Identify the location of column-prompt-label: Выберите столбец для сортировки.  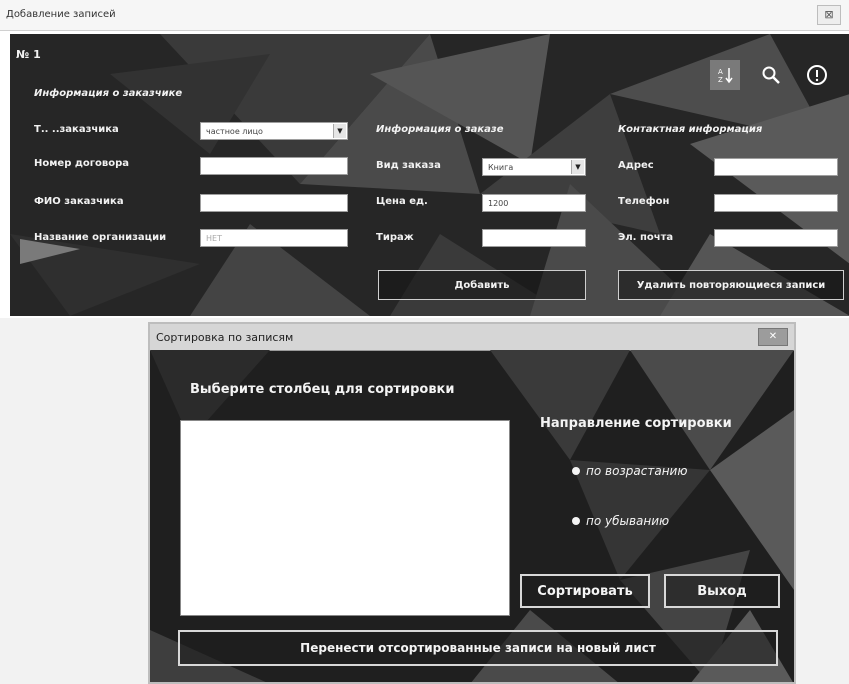
(322, 389).